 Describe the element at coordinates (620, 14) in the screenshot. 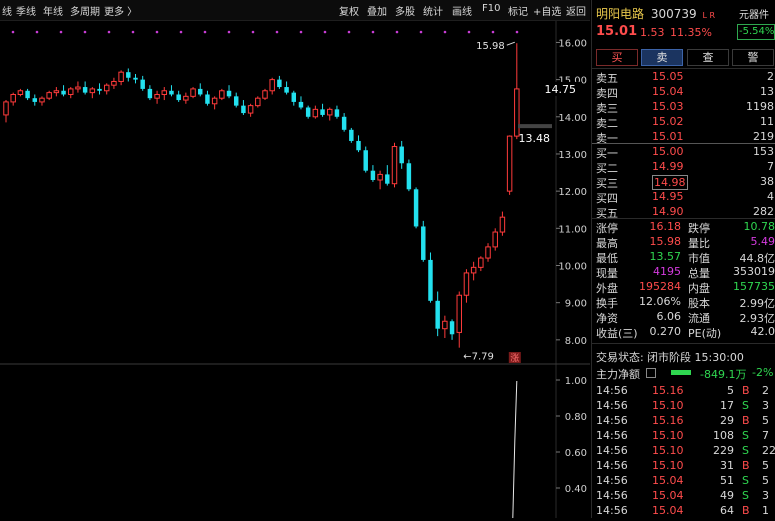

I see `stock-name: 明阳电路` at that location.